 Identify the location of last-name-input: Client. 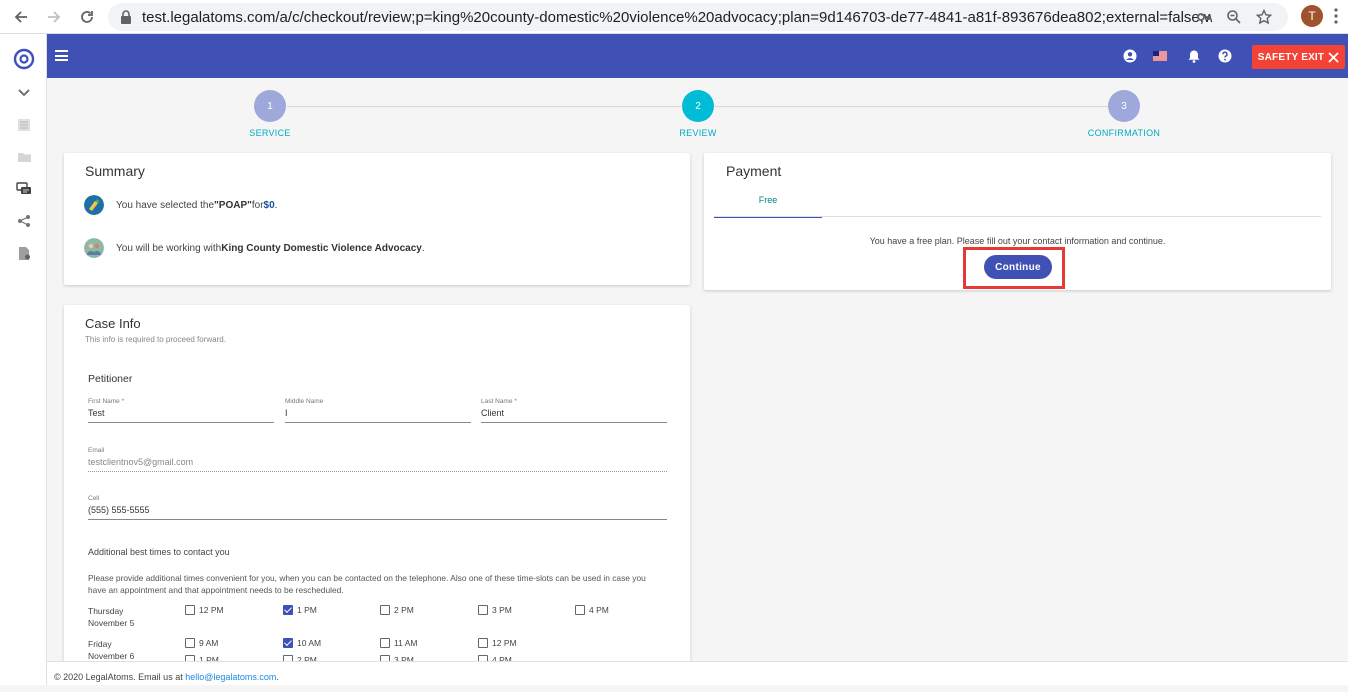
(574, 415).